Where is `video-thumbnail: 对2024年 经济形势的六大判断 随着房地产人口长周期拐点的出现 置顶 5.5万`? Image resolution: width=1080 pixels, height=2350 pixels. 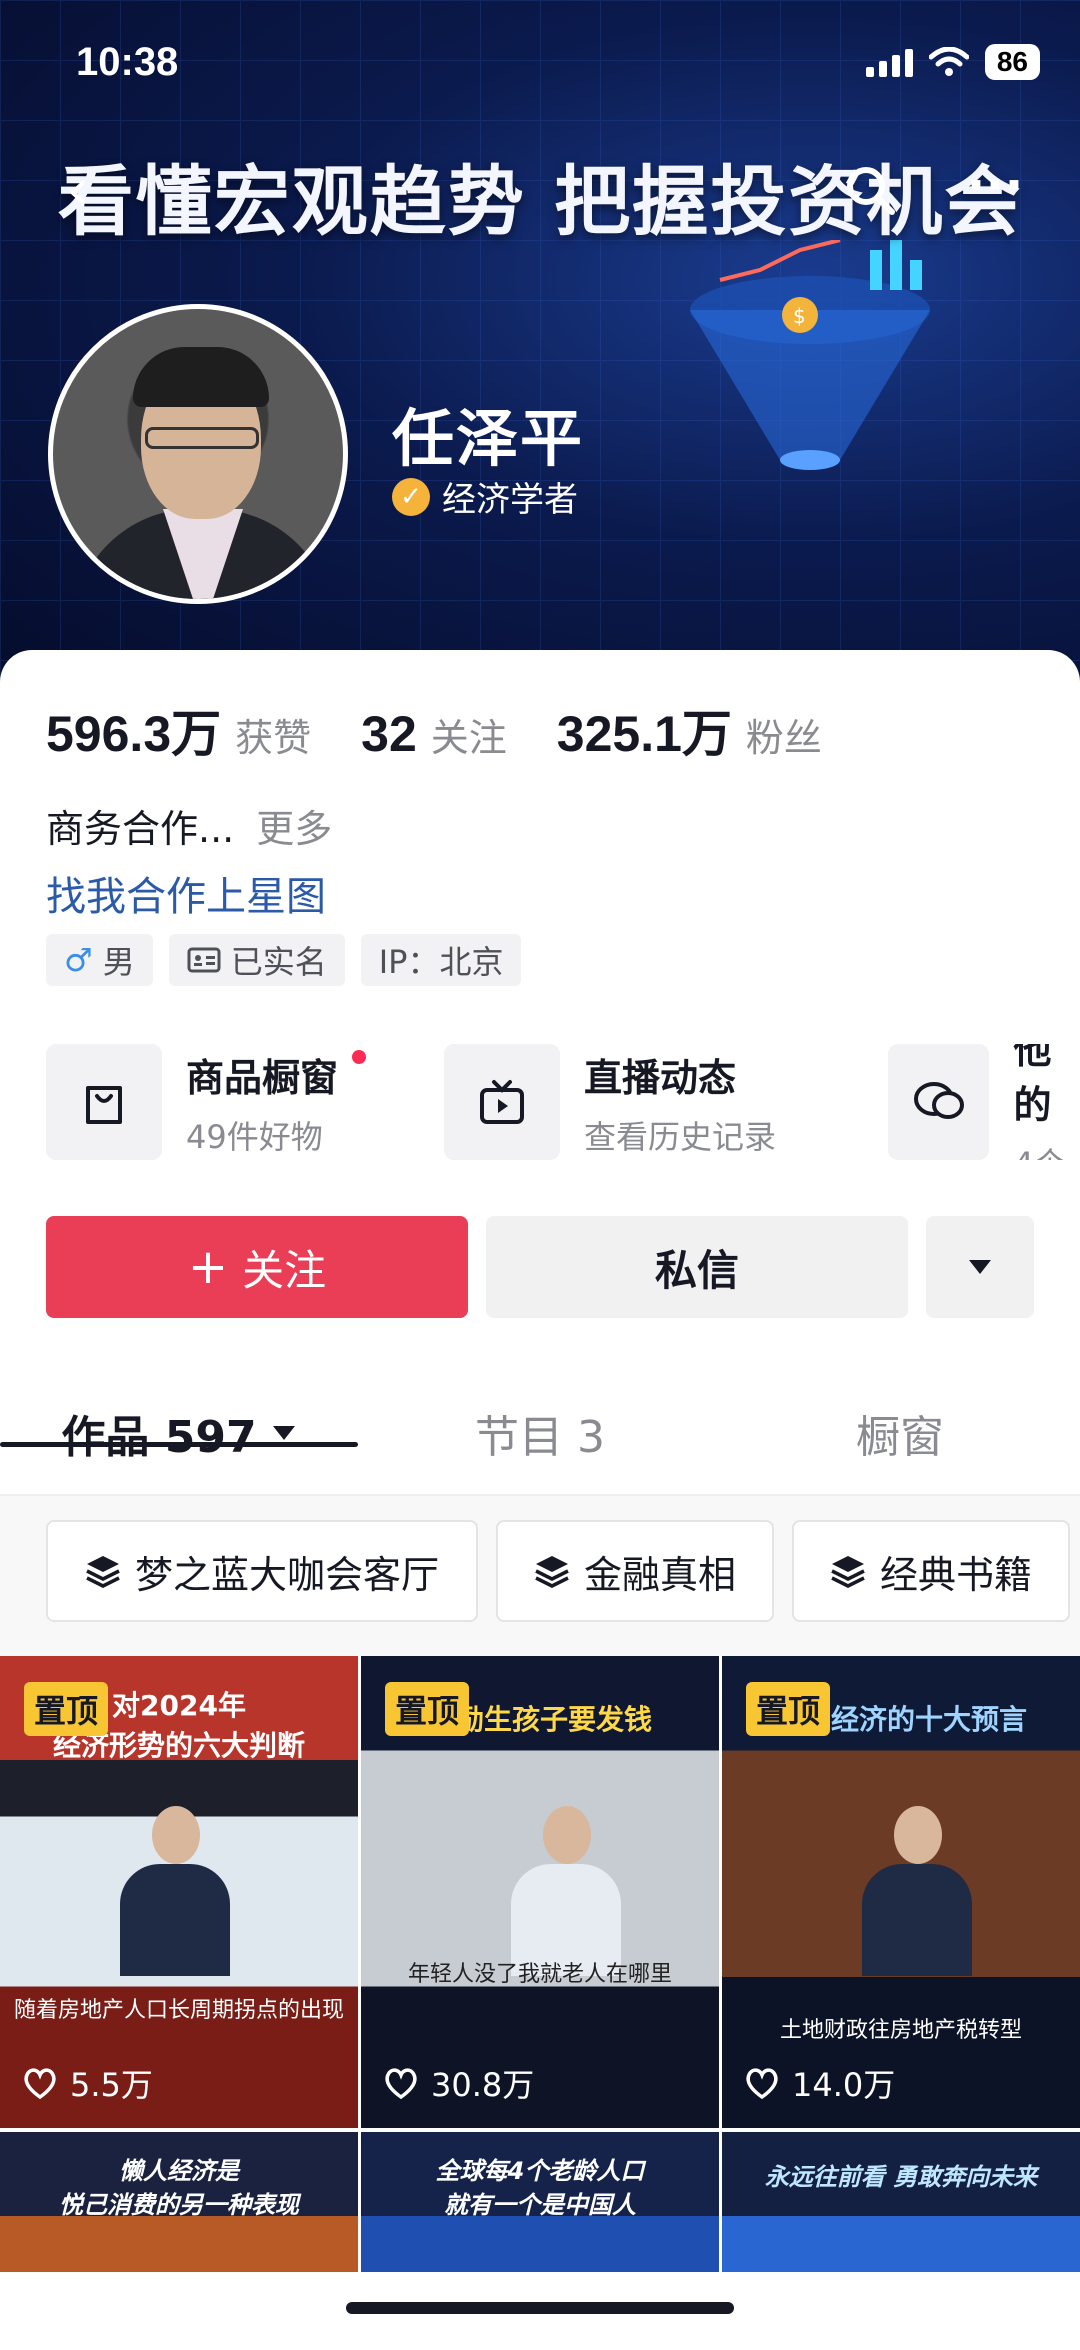 video-thumbnail: 对2024年 经济形势的六大判断 随着房地产人口长周期拐点的出现 置顶 5.5万 is located at coordinates (179, 1892).